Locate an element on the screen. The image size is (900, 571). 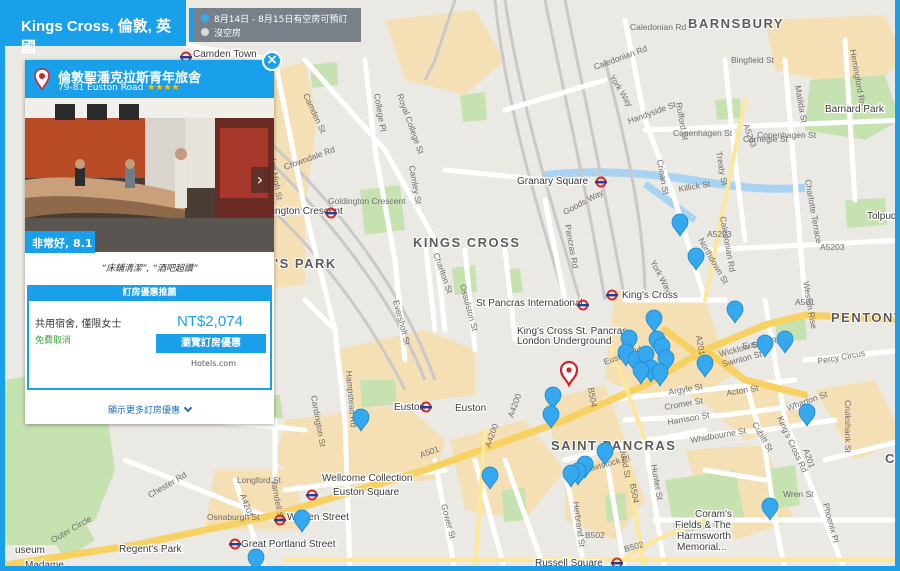
chevron-down-icon is located at coordinates (188, 408).